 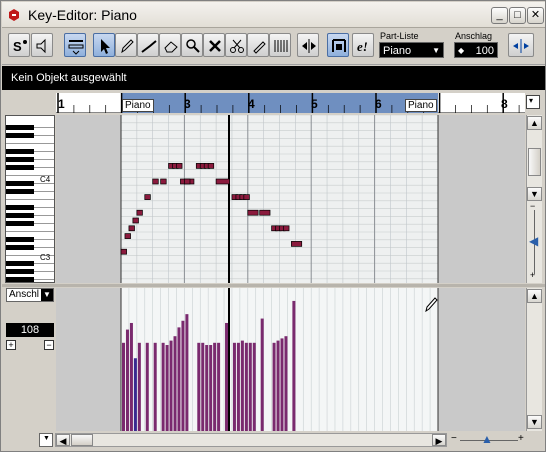 I want to click on toolbar: S e! Part-Liste Piano ▼ Anschlag ◆ 100, so click(x=273, y=47).